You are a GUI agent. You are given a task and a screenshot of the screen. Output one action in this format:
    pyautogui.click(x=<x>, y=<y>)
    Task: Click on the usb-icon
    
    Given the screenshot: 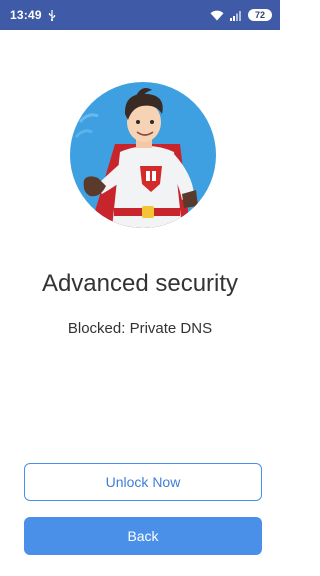 What is the action you would take?
    pyautogui.click(x=52, y=15)
    